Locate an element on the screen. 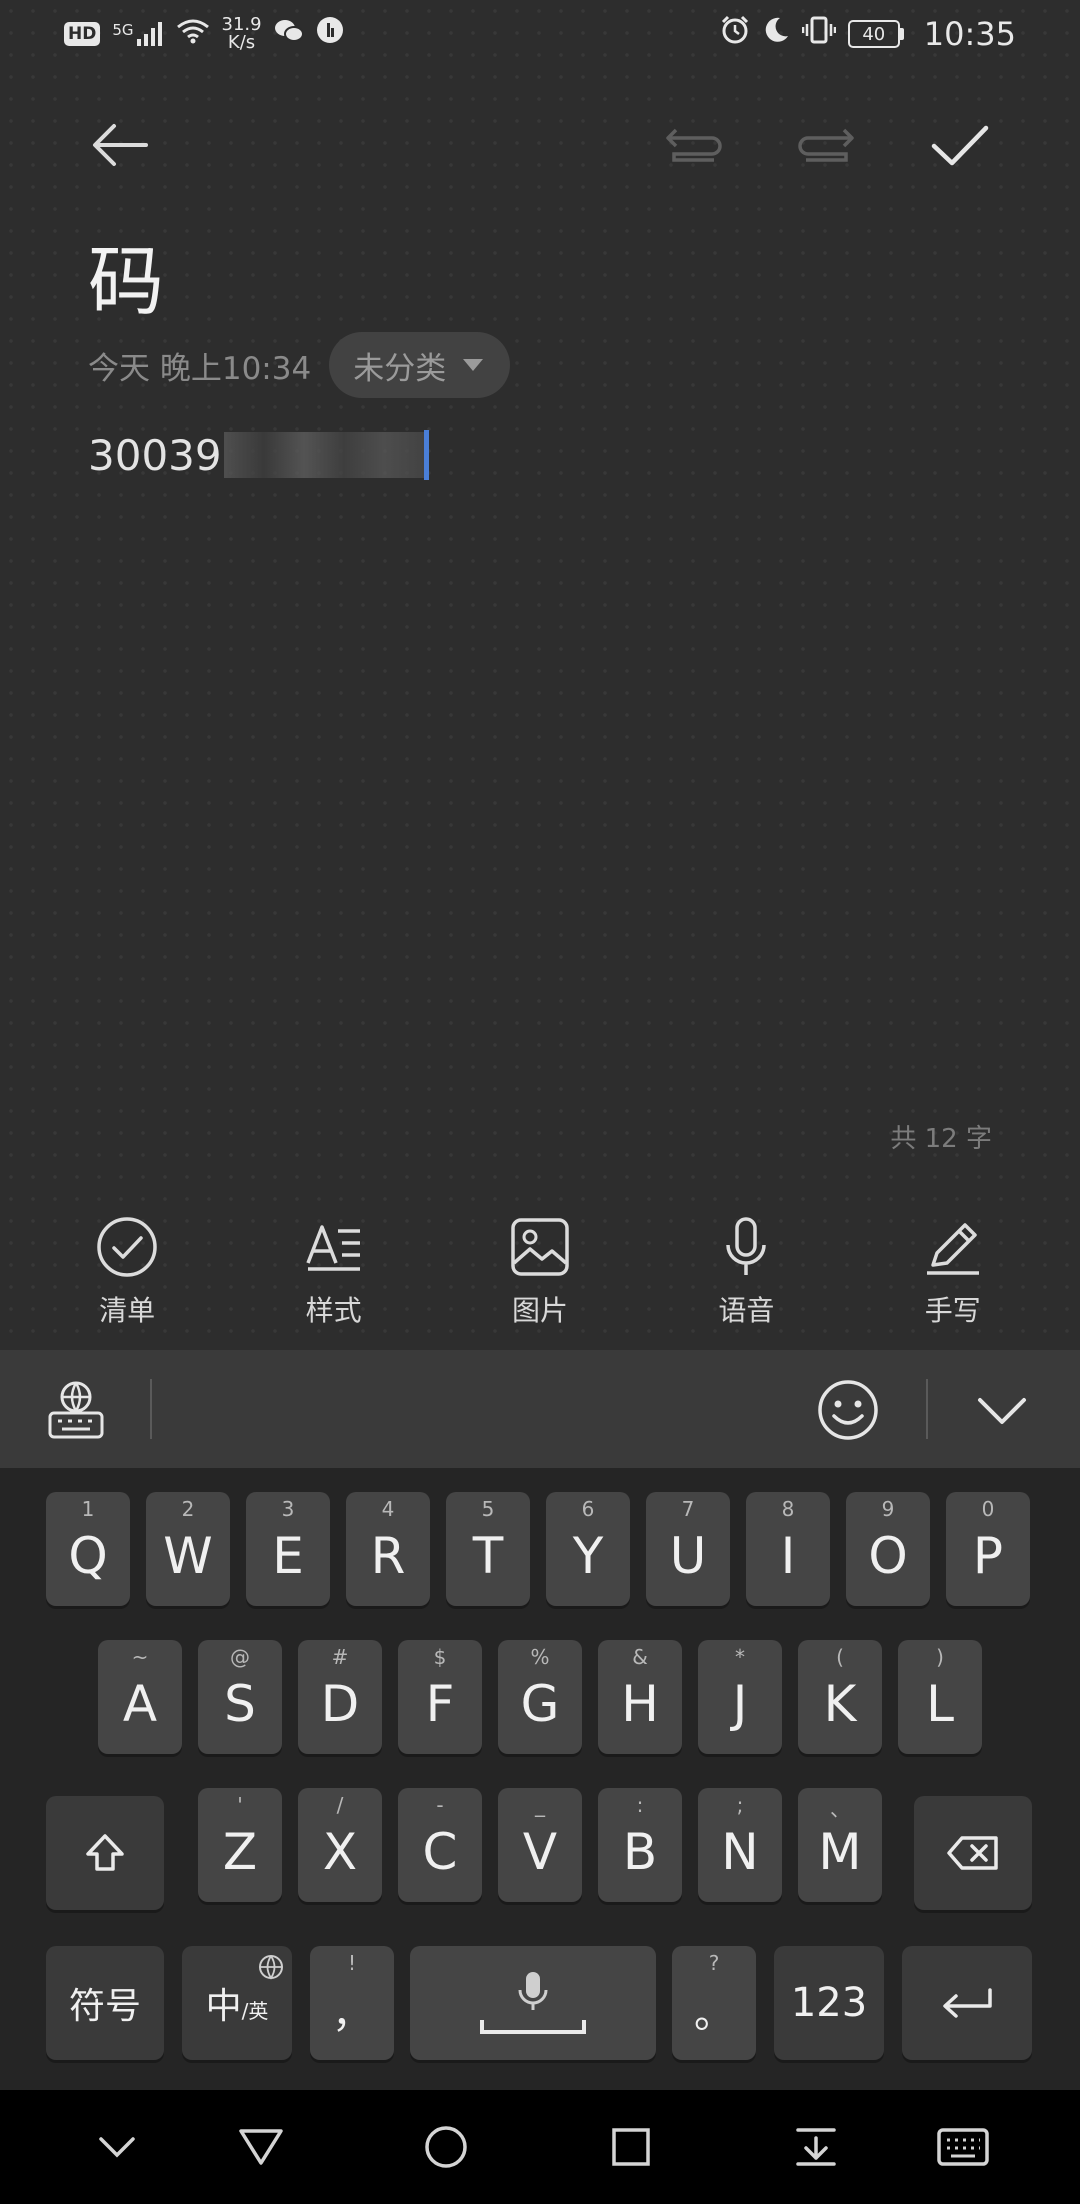  status-left: HD 5G 31.9 K/s is located at coordinates (204, 34).